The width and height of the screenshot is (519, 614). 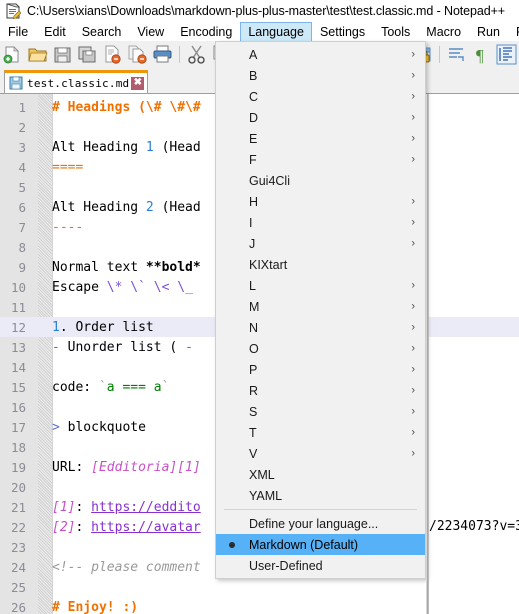 I want to click on line-number: 16, so click(x=18, y=407).